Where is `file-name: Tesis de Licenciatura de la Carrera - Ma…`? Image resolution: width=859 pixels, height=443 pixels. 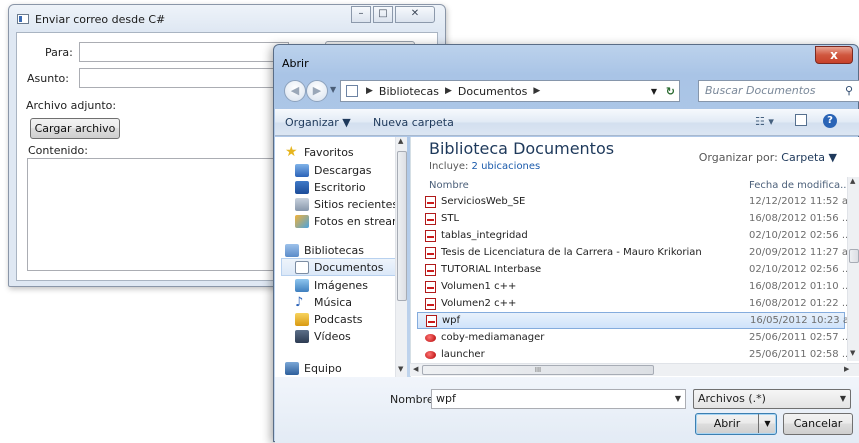
file-name: Tesis de Licenciatura de la Carrera - Ma… is located at coordinates (571, 252).